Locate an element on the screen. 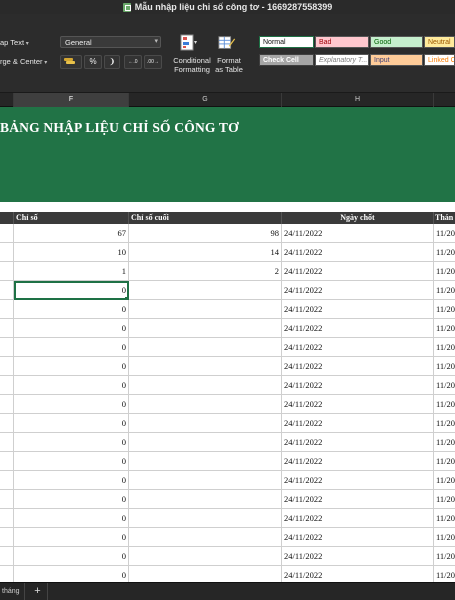  merge-center-button: rge & Center is located at coordinates (23, 61).